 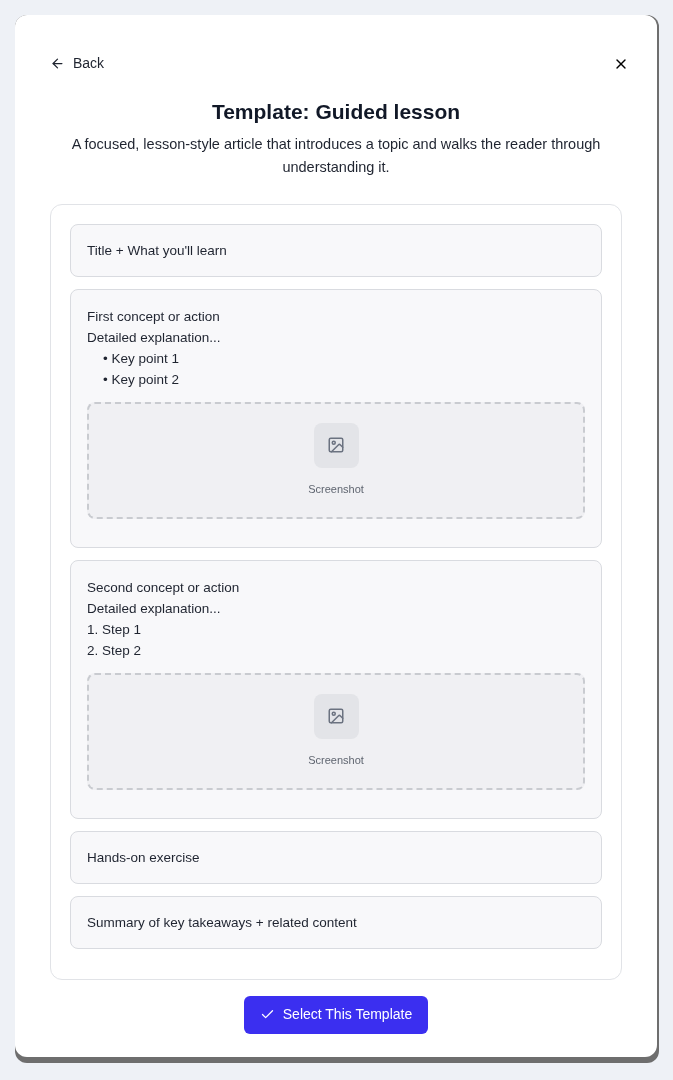 What do you see at coordinates (336, 112) in the screenshot?
I see `template-title: Template: Guided lesson` at bounding box center [336, 112].